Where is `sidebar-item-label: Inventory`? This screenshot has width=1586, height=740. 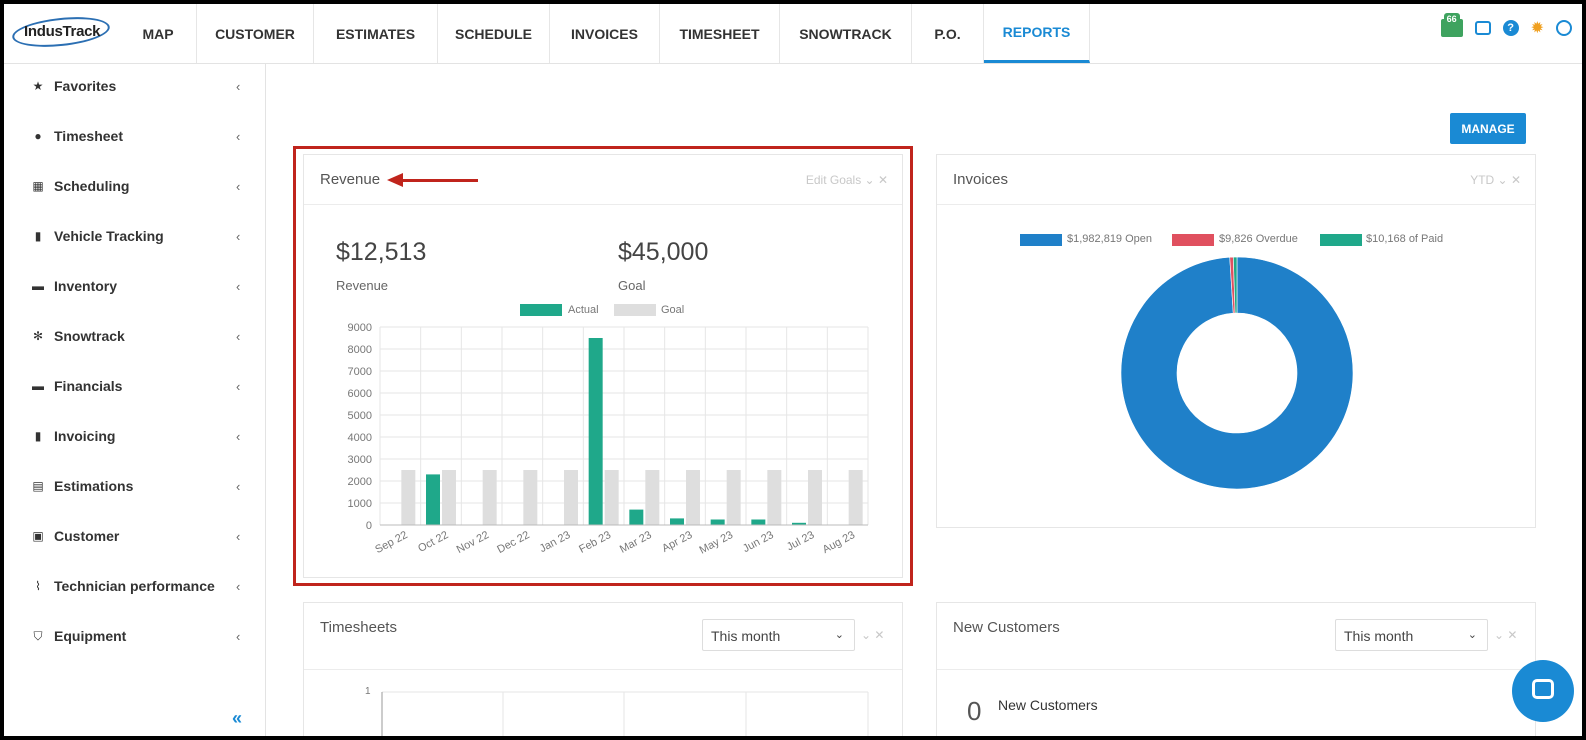 sidebar-item-label: Inventory is located at coordinates (86, 286).